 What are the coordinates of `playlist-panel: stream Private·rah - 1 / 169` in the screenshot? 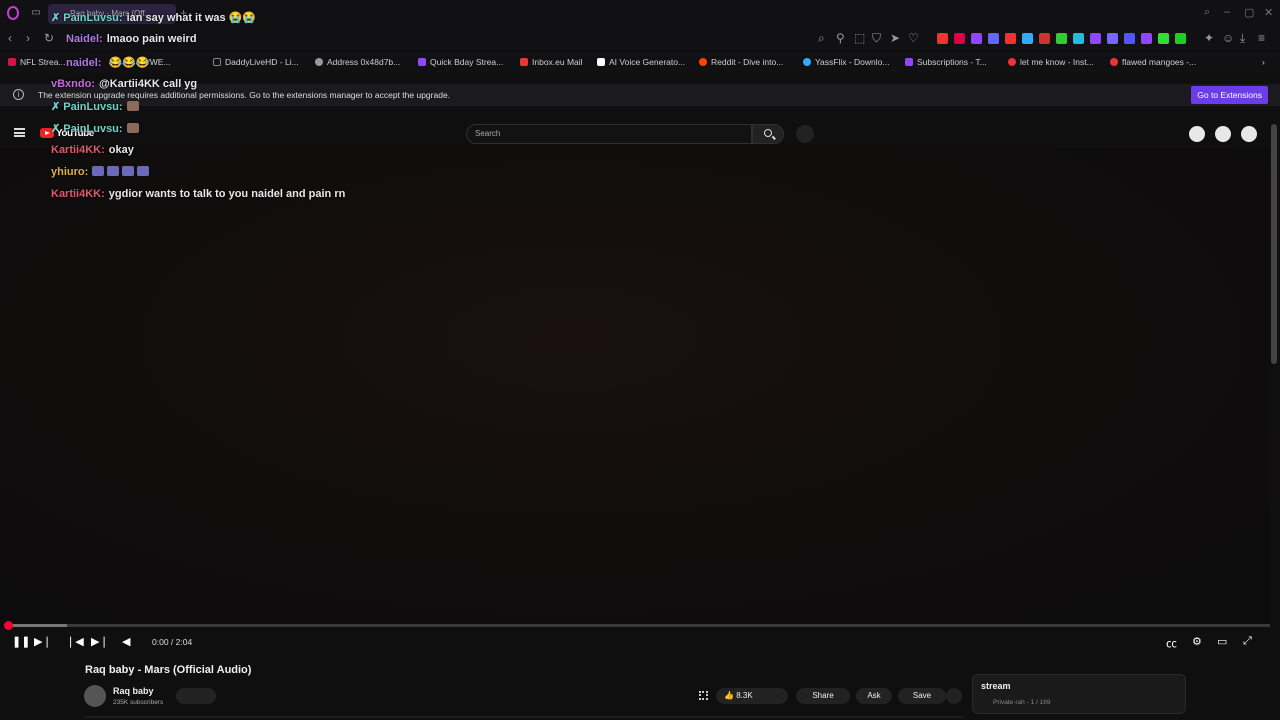 It's located at (1079, 694).